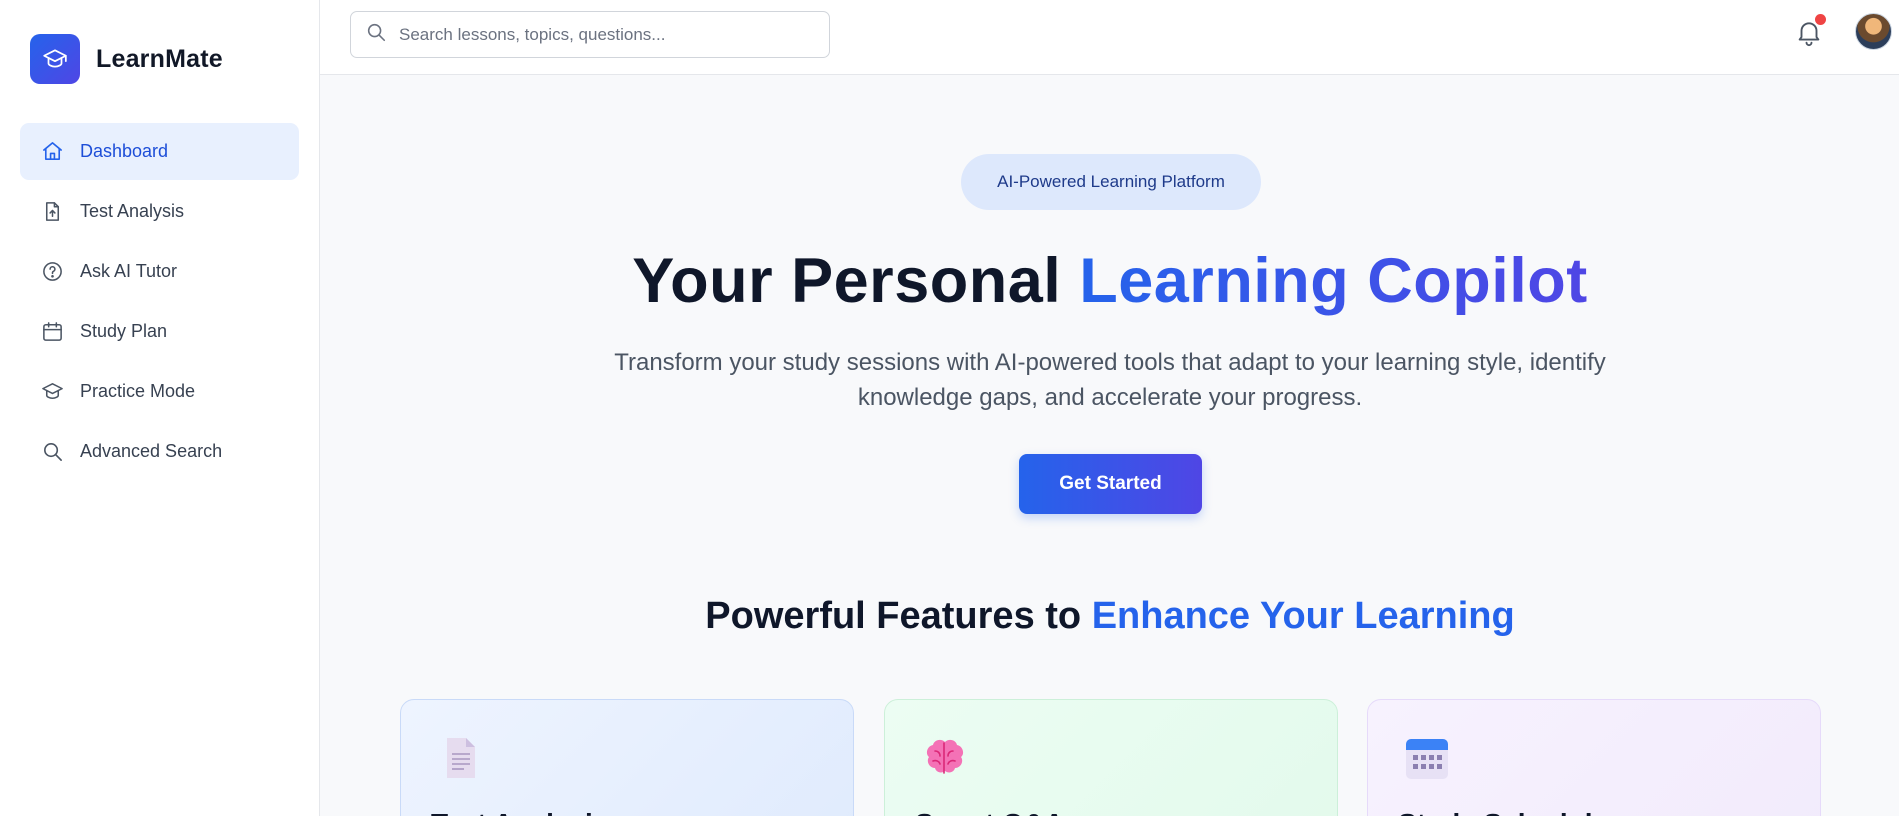 Image resolution: width=1899 pixels, height=816 pixels. I want to click on sidebar-item-test-analysis: Test Analysis, so click(159, 211).